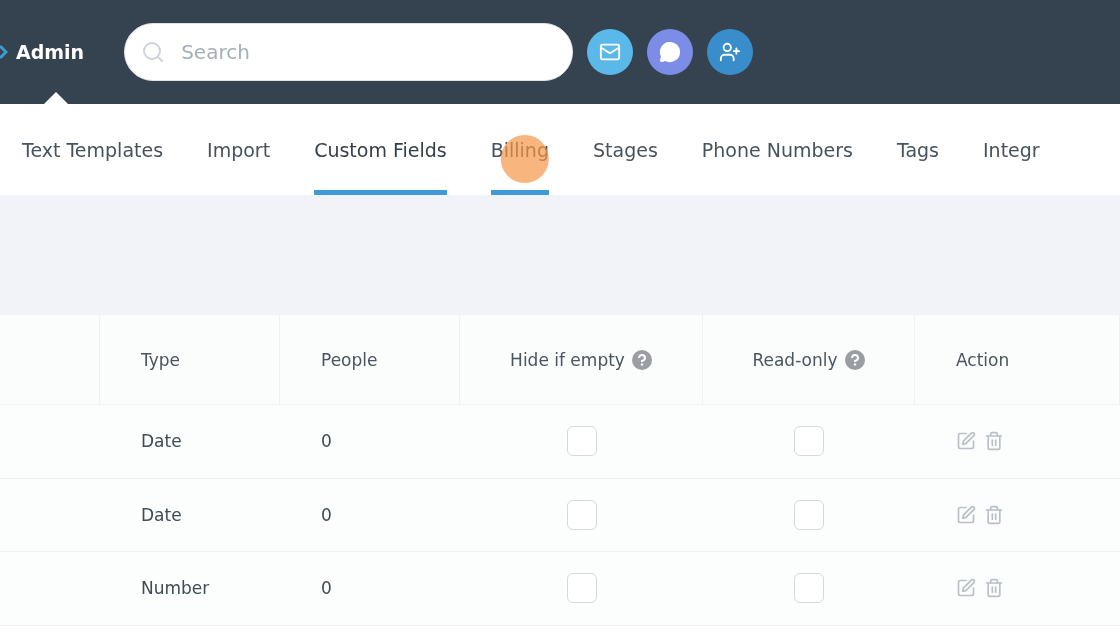  Describe the element at coordinates (56, 98) in the screenshot. I see `caret-icon` at that location.